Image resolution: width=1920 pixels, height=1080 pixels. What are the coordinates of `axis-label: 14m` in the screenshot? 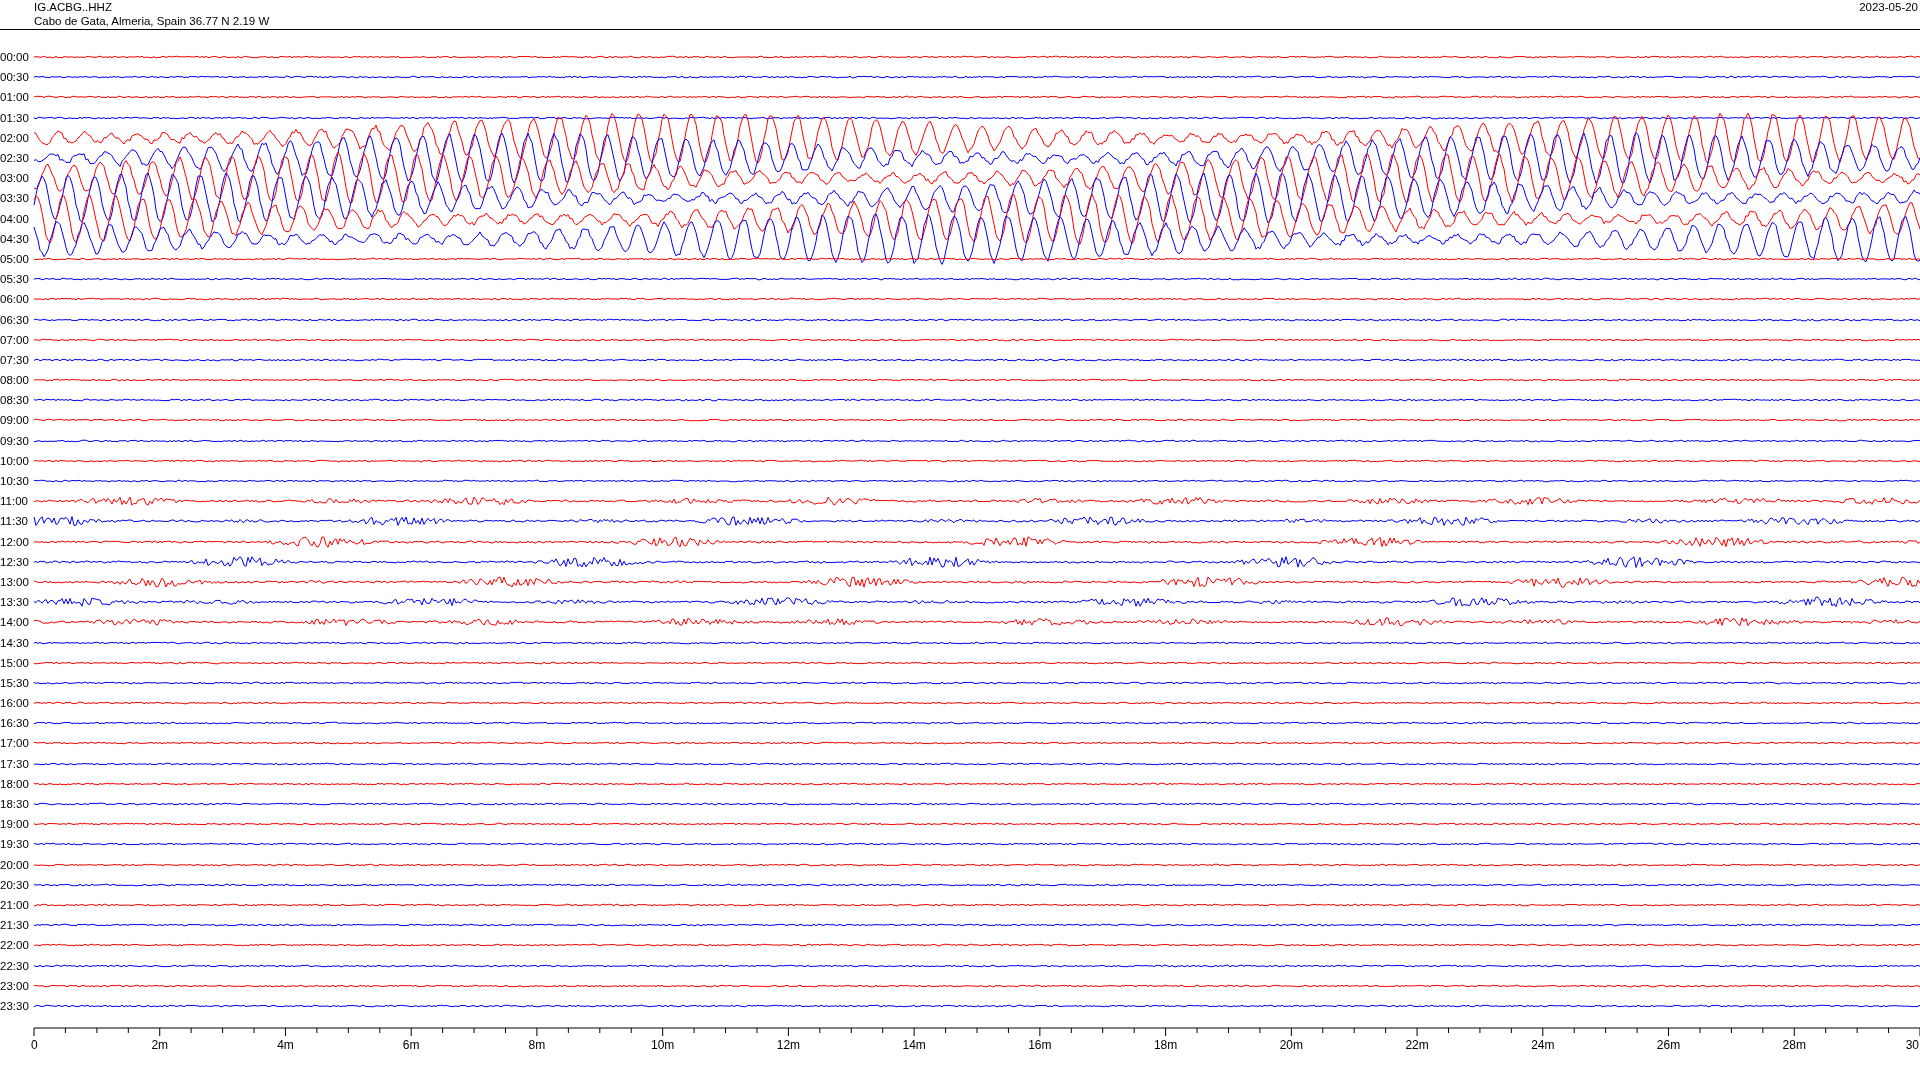 It's located at (914, 1045).